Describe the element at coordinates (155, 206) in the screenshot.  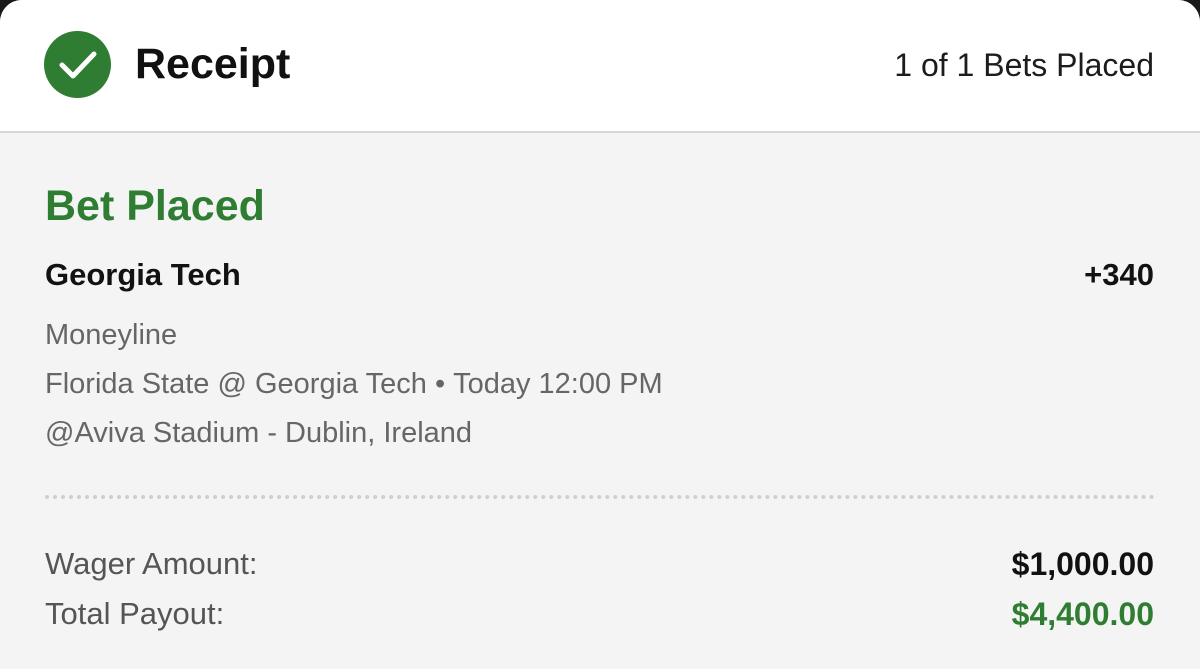
I see `bet-status-title: Bet Placed` at that location.